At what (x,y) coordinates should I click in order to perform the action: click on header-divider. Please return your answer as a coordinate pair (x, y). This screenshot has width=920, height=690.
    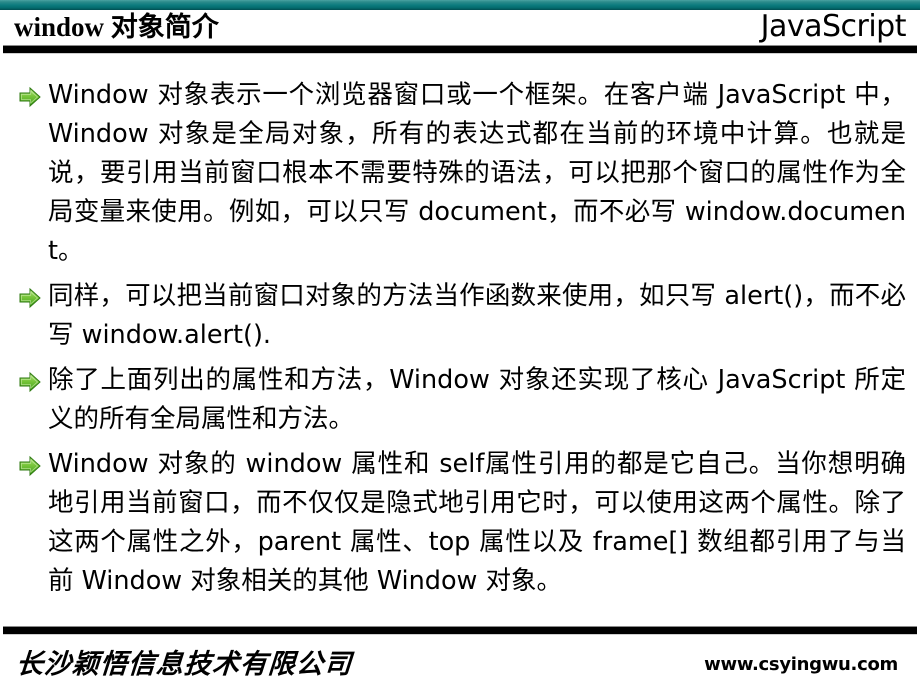
    Looking at the image, I should click on (460, 49).